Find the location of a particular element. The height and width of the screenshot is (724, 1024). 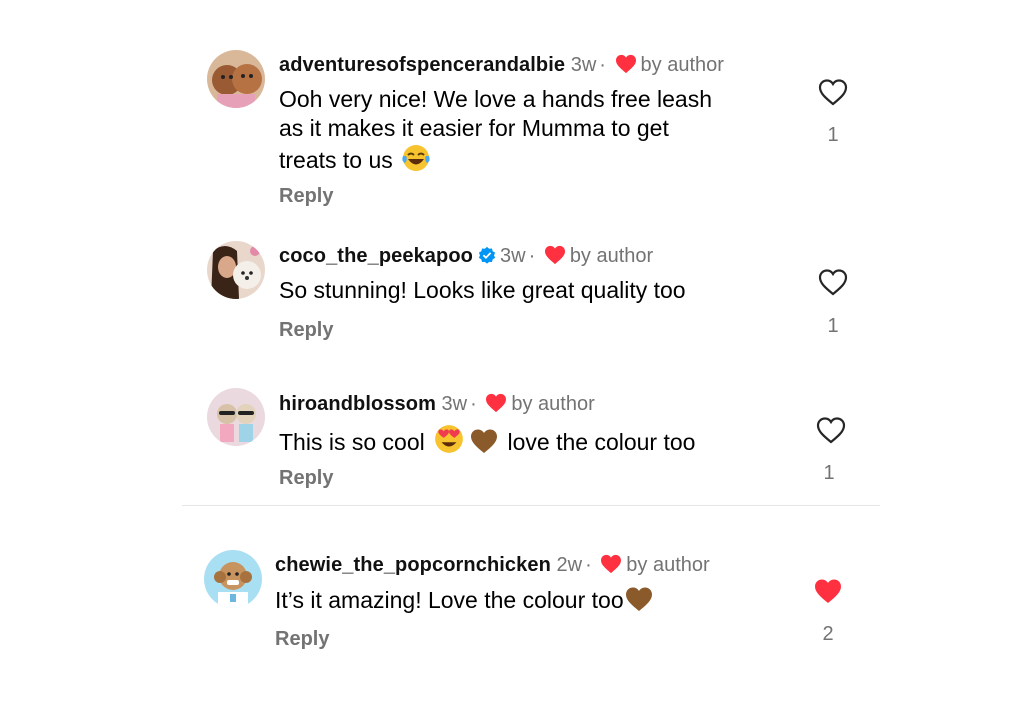

timestamp: 2w is located at coordinates (569, 565).